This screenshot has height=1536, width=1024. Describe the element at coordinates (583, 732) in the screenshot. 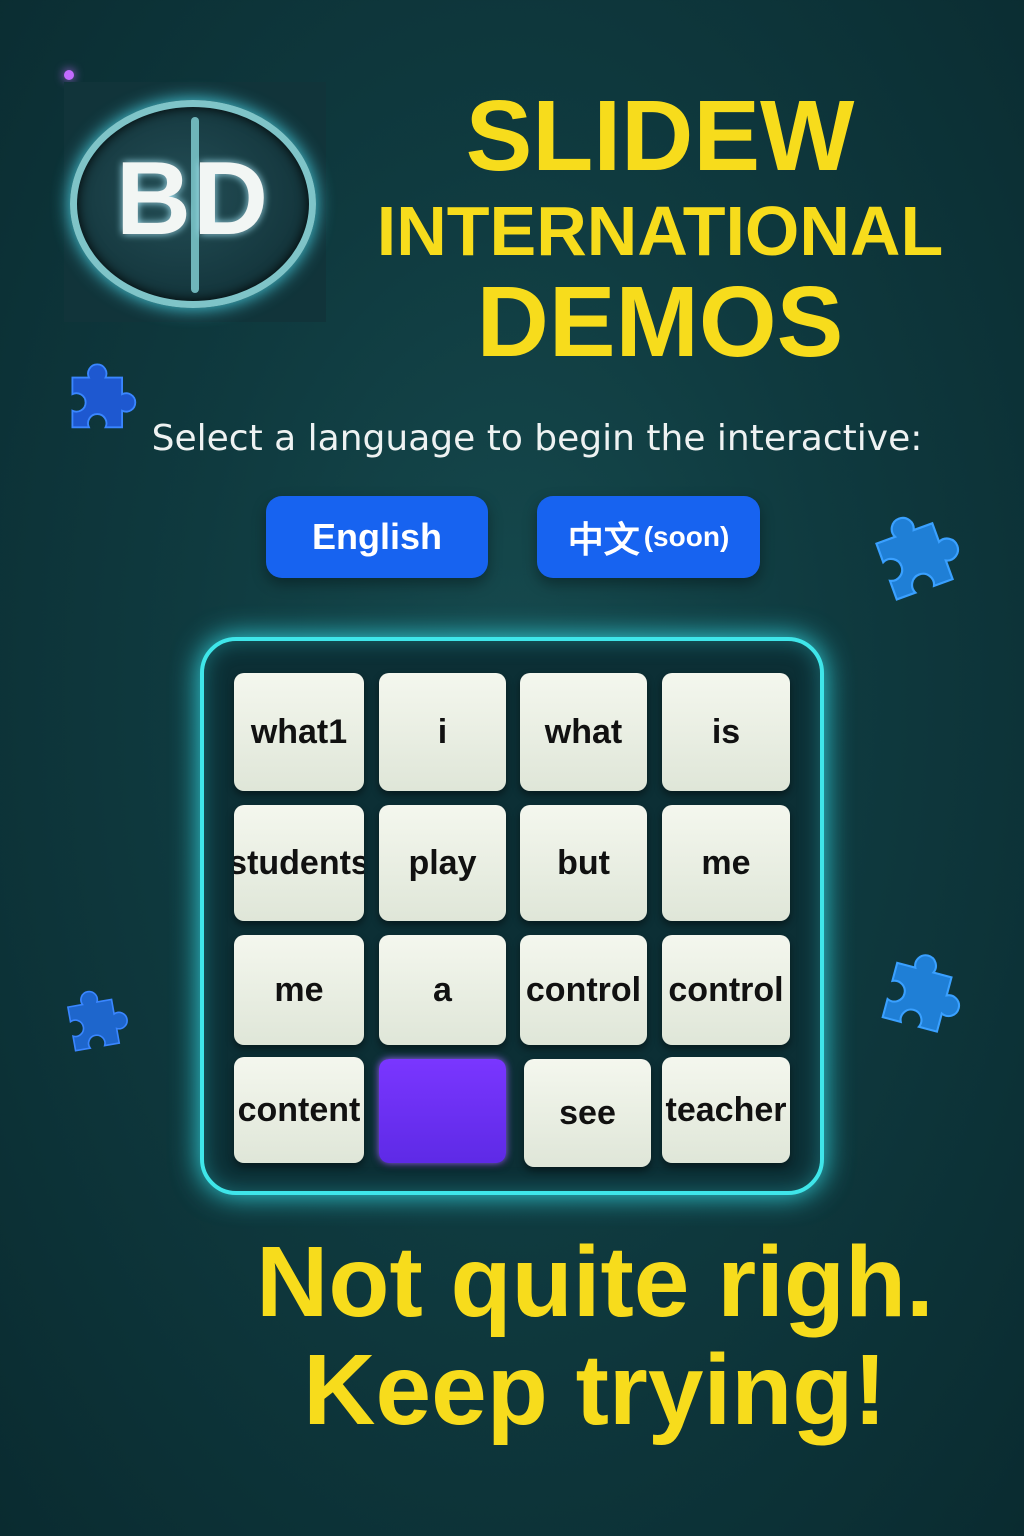

I see `word-tile: what` at that location.